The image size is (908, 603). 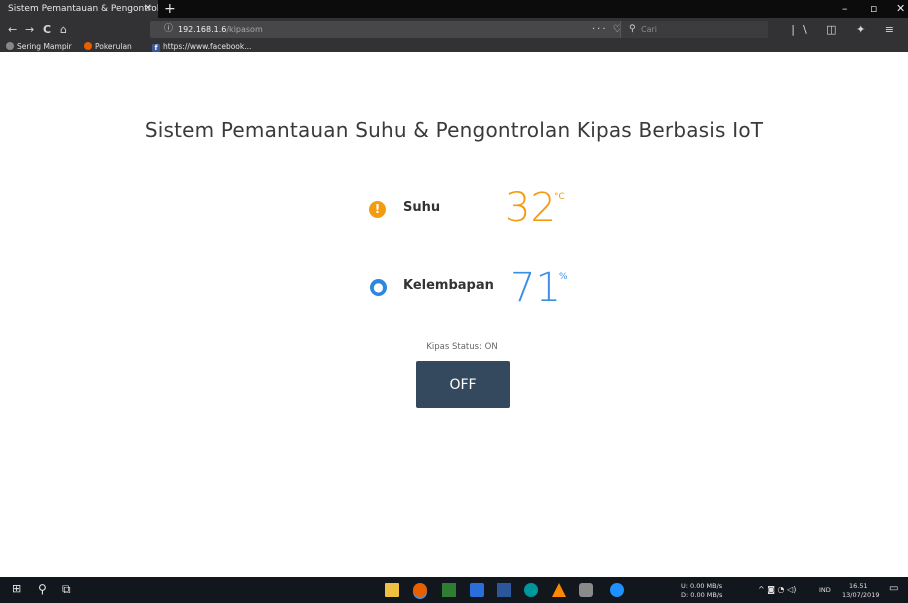 What do you see at coordinates (449, 590) in the screenshot?
I see `nvidia-icon` at bounding box center [449, 590].